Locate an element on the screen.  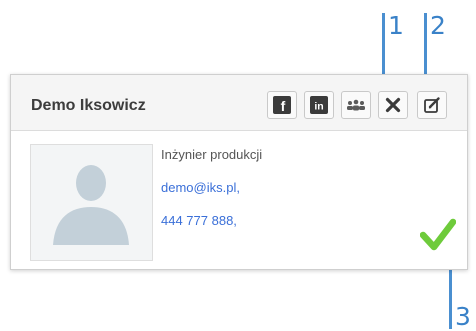
callout-number-2: 2 is located at coordinates (438, 25).